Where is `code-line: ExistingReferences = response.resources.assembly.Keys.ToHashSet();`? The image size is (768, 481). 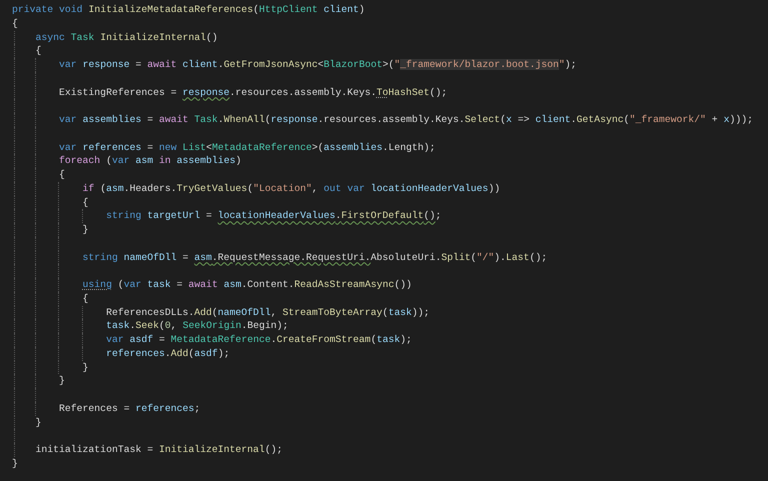 code-line: ExistingReferences = response.resources.assembly.Keys.ToHashSet(); is located at coordinates (253, 93).